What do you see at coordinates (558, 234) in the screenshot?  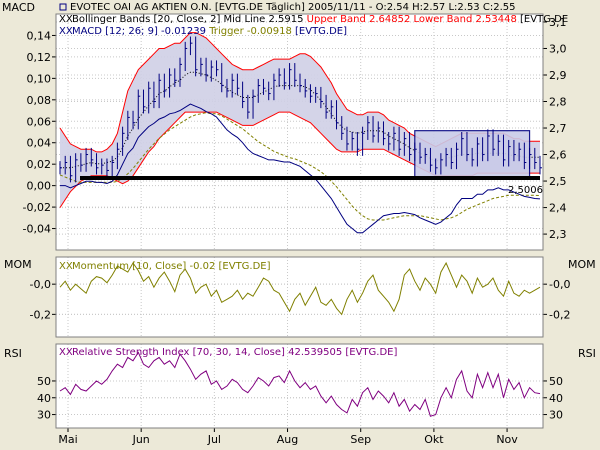 I see `price-tick-label: 2,3` at bounding box center [558, 234].